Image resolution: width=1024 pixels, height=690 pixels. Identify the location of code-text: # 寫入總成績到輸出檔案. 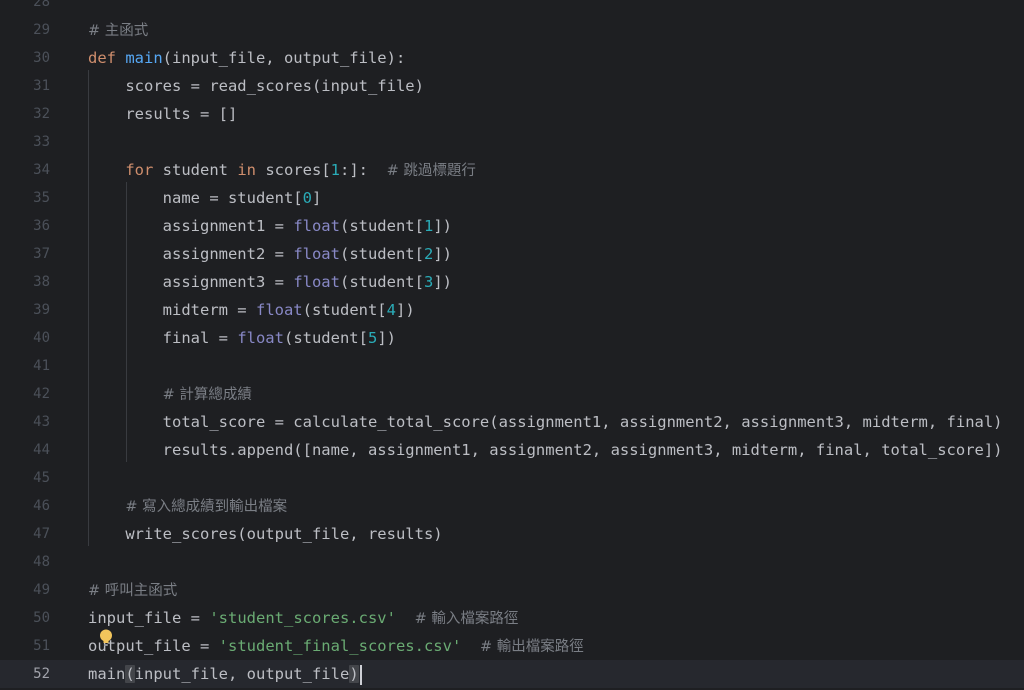
(187, 506).